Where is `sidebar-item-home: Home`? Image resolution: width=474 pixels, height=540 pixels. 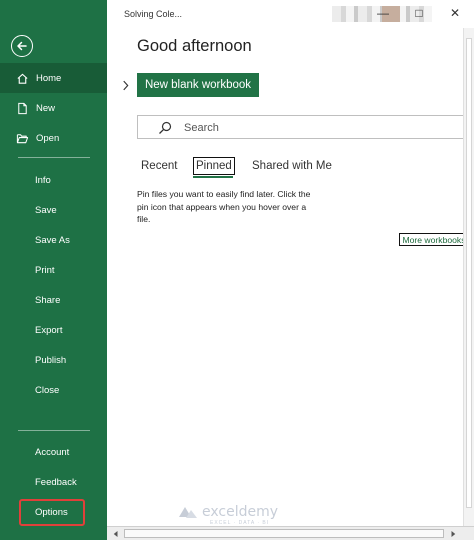
sidebar-item-home: Home is located at coordinates (53, 78).